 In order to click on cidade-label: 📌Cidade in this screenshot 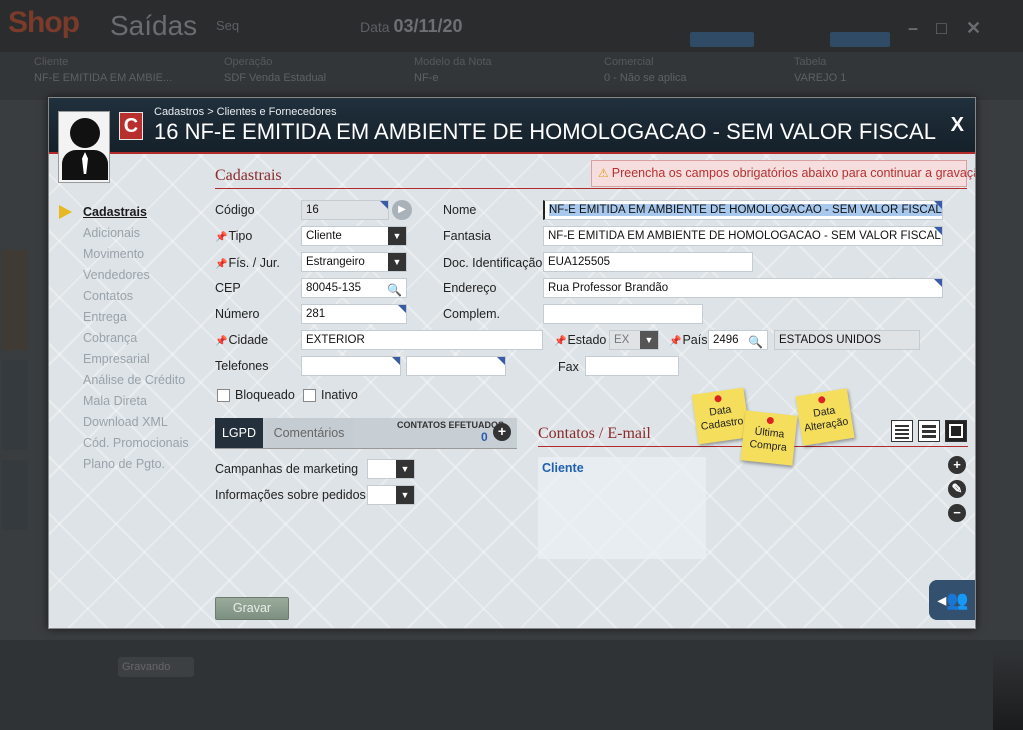, I will do `click(242, 340)`.